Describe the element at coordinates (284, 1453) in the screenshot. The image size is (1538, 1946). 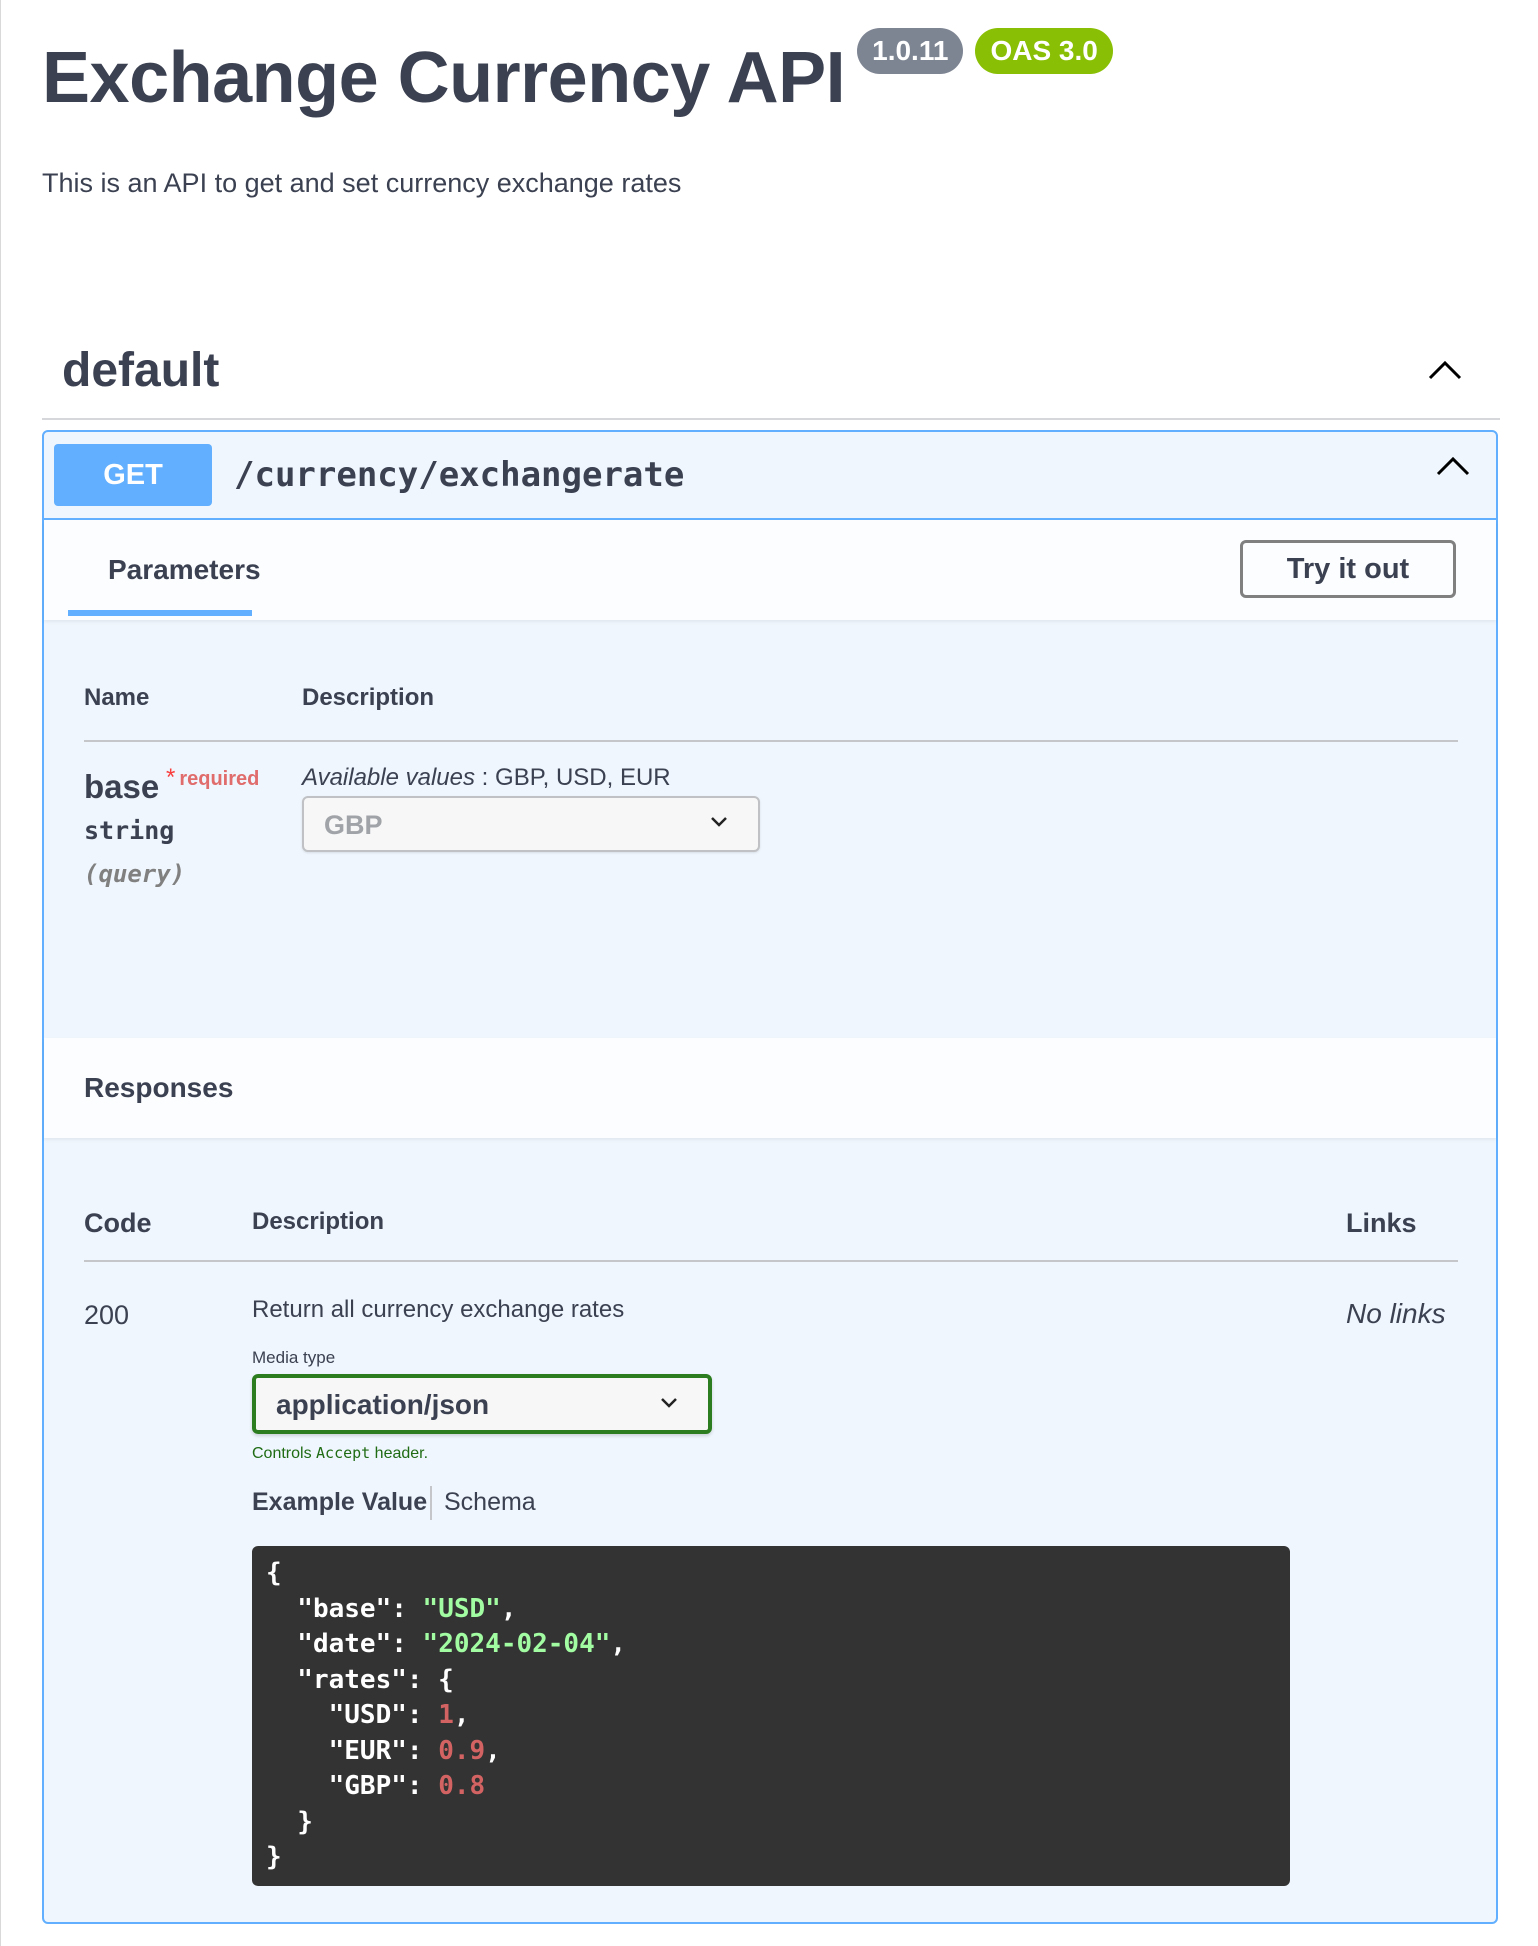
I see `controls-note-prefix: Controls` at that location.